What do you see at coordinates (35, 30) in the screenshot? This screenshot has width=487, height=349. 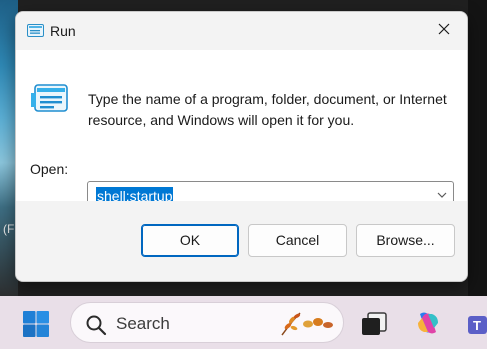 I see `run-app-icon` at bounding box center [35, 30].